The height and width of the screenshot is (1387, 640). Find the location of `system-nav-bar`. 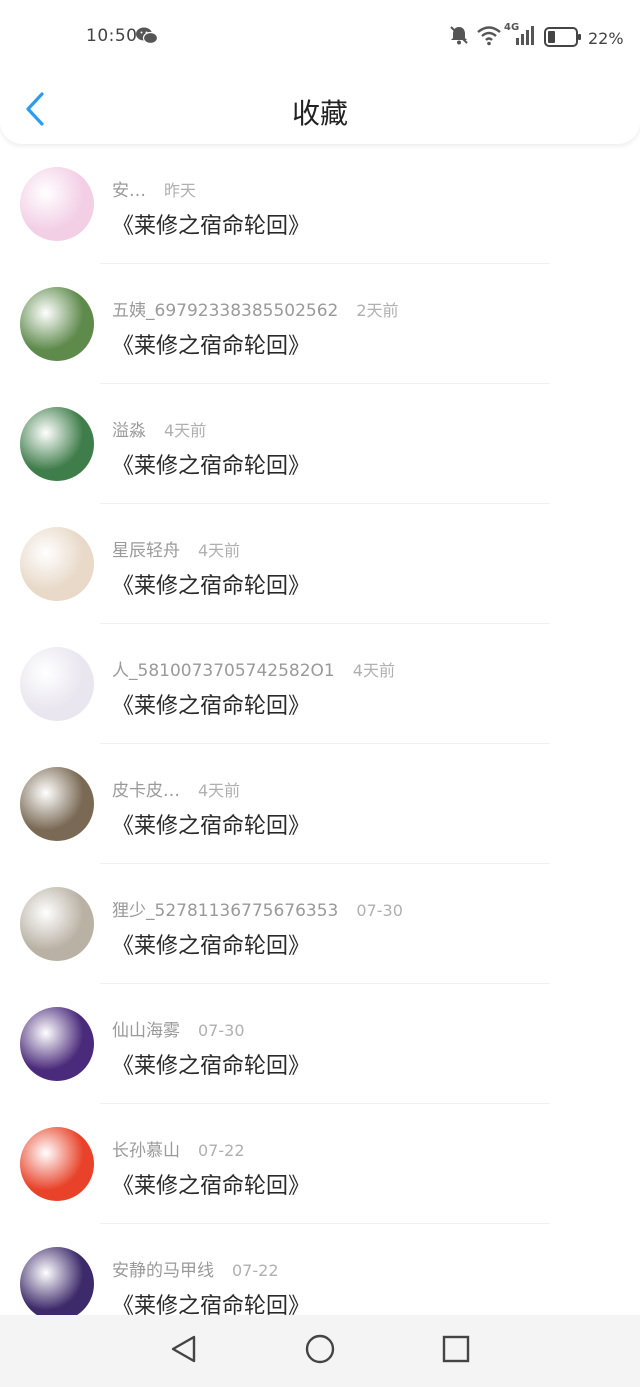

system-nav-bar is located at coordinates (320, 1351).